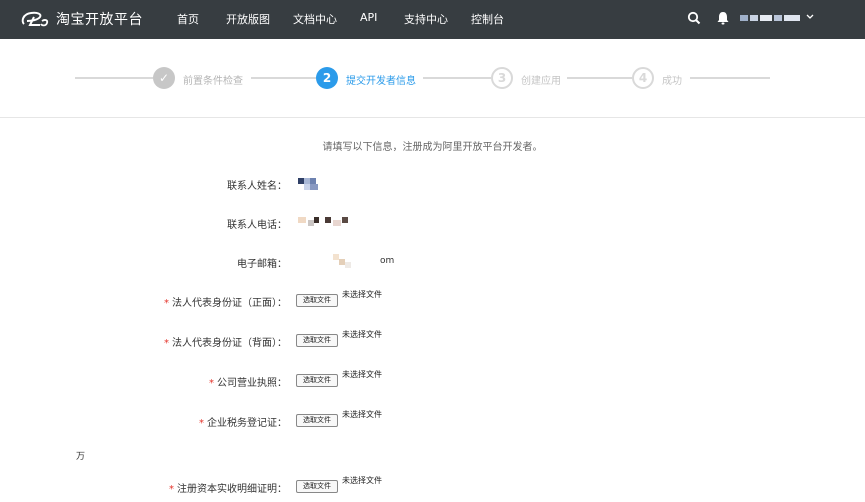  What do you see at coordinates (164, 78) in the screenshot?
I see `step-1-check-icon: ✓` at bounding box center [164, 78].